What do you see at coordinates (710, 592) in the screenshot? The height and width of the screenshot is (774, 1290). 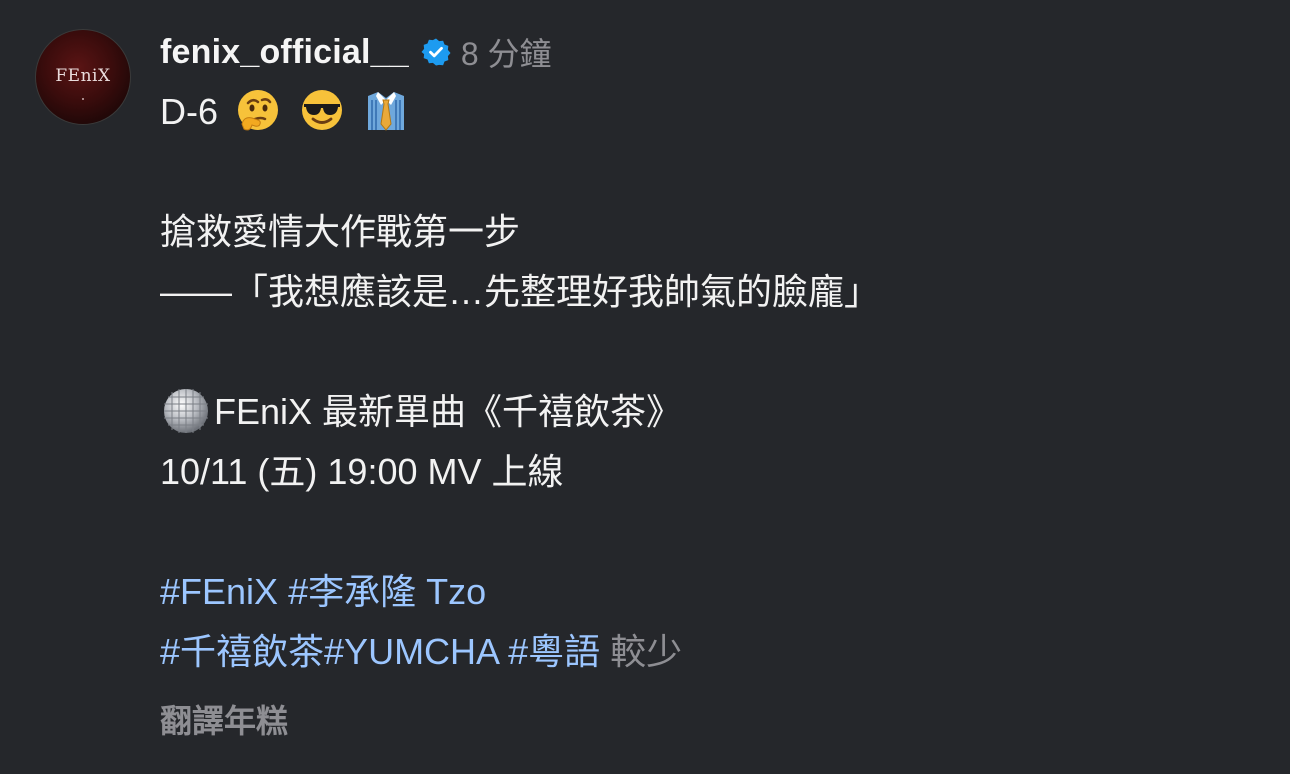 I see `hashtag-line-1: #FEniX #李承隆 Tzo` at bounding box center [710, 592].